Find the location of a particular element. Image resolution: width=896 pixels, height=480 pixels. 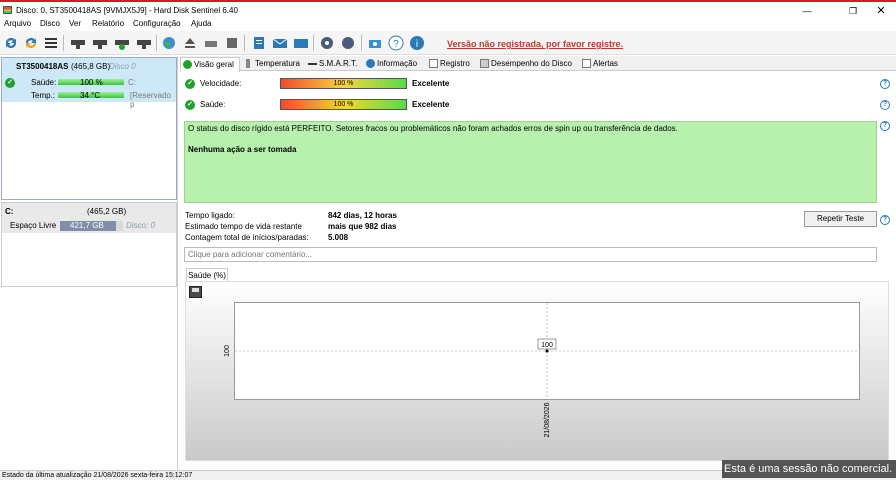

globe-icon is located at coordinates (169, 43).